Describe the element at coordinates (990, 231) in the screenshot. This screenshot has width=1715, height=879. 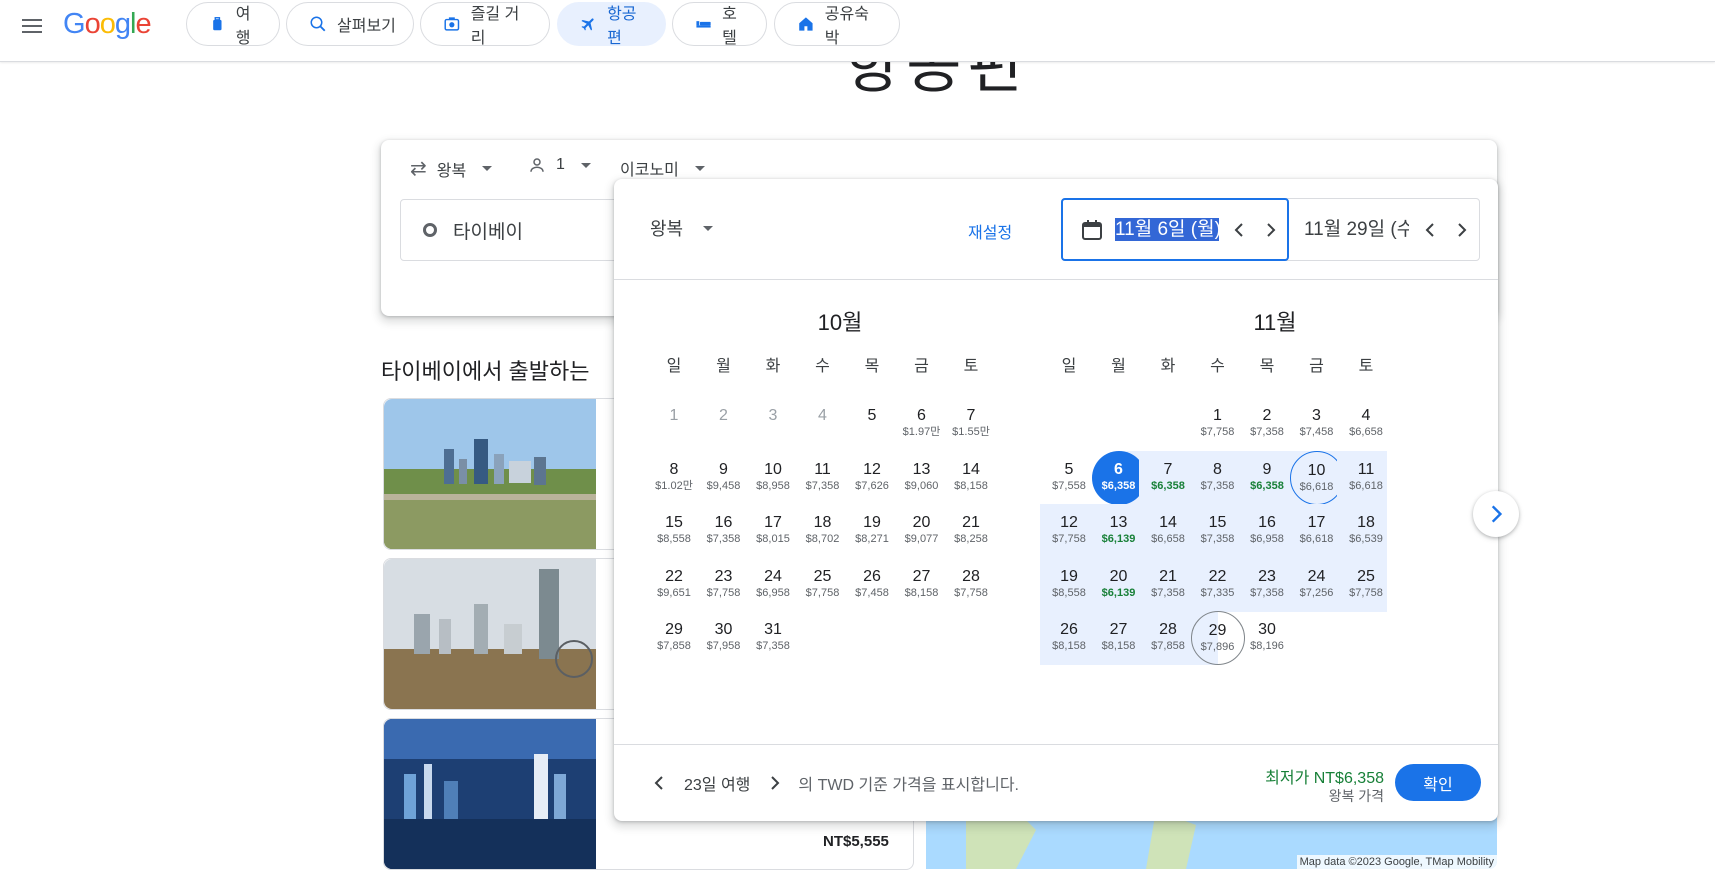
I see `reset-button: 재설정` at that location.